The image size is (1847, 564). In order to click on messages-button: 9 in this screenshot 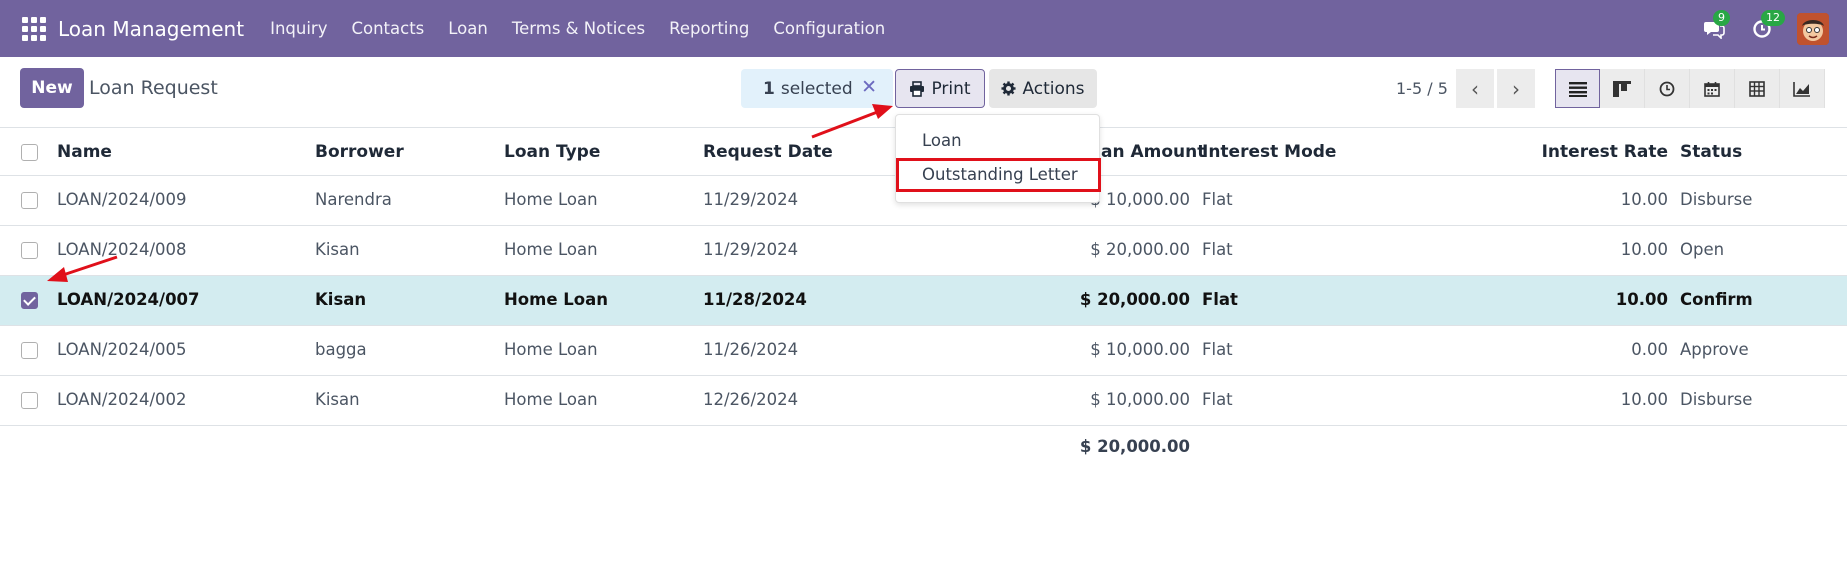, I will do `click(1715, 25)`.